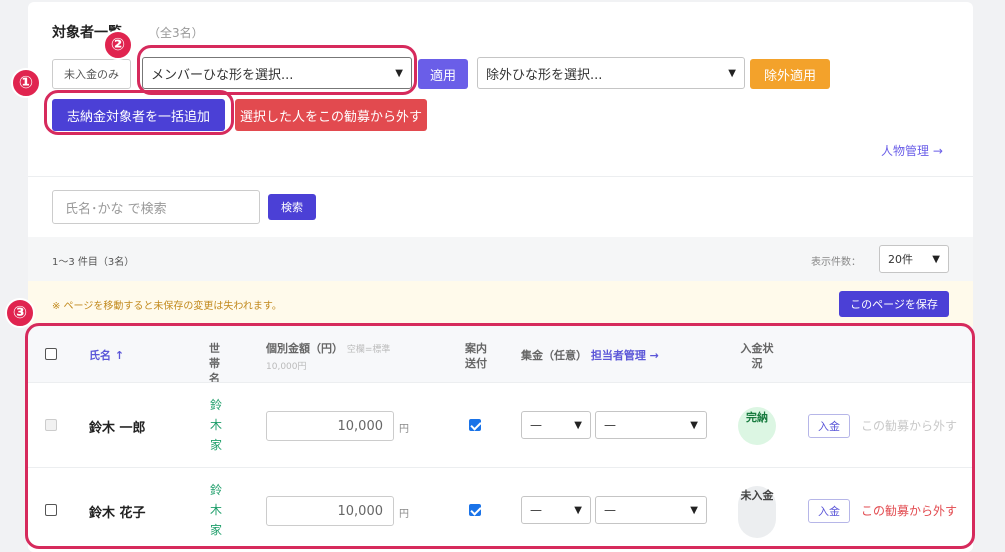 This screenshot has width=1005, height=552. Describe the element at coordinates (277, 70) in the screenshot. I see `highlight-member-select` at that location.